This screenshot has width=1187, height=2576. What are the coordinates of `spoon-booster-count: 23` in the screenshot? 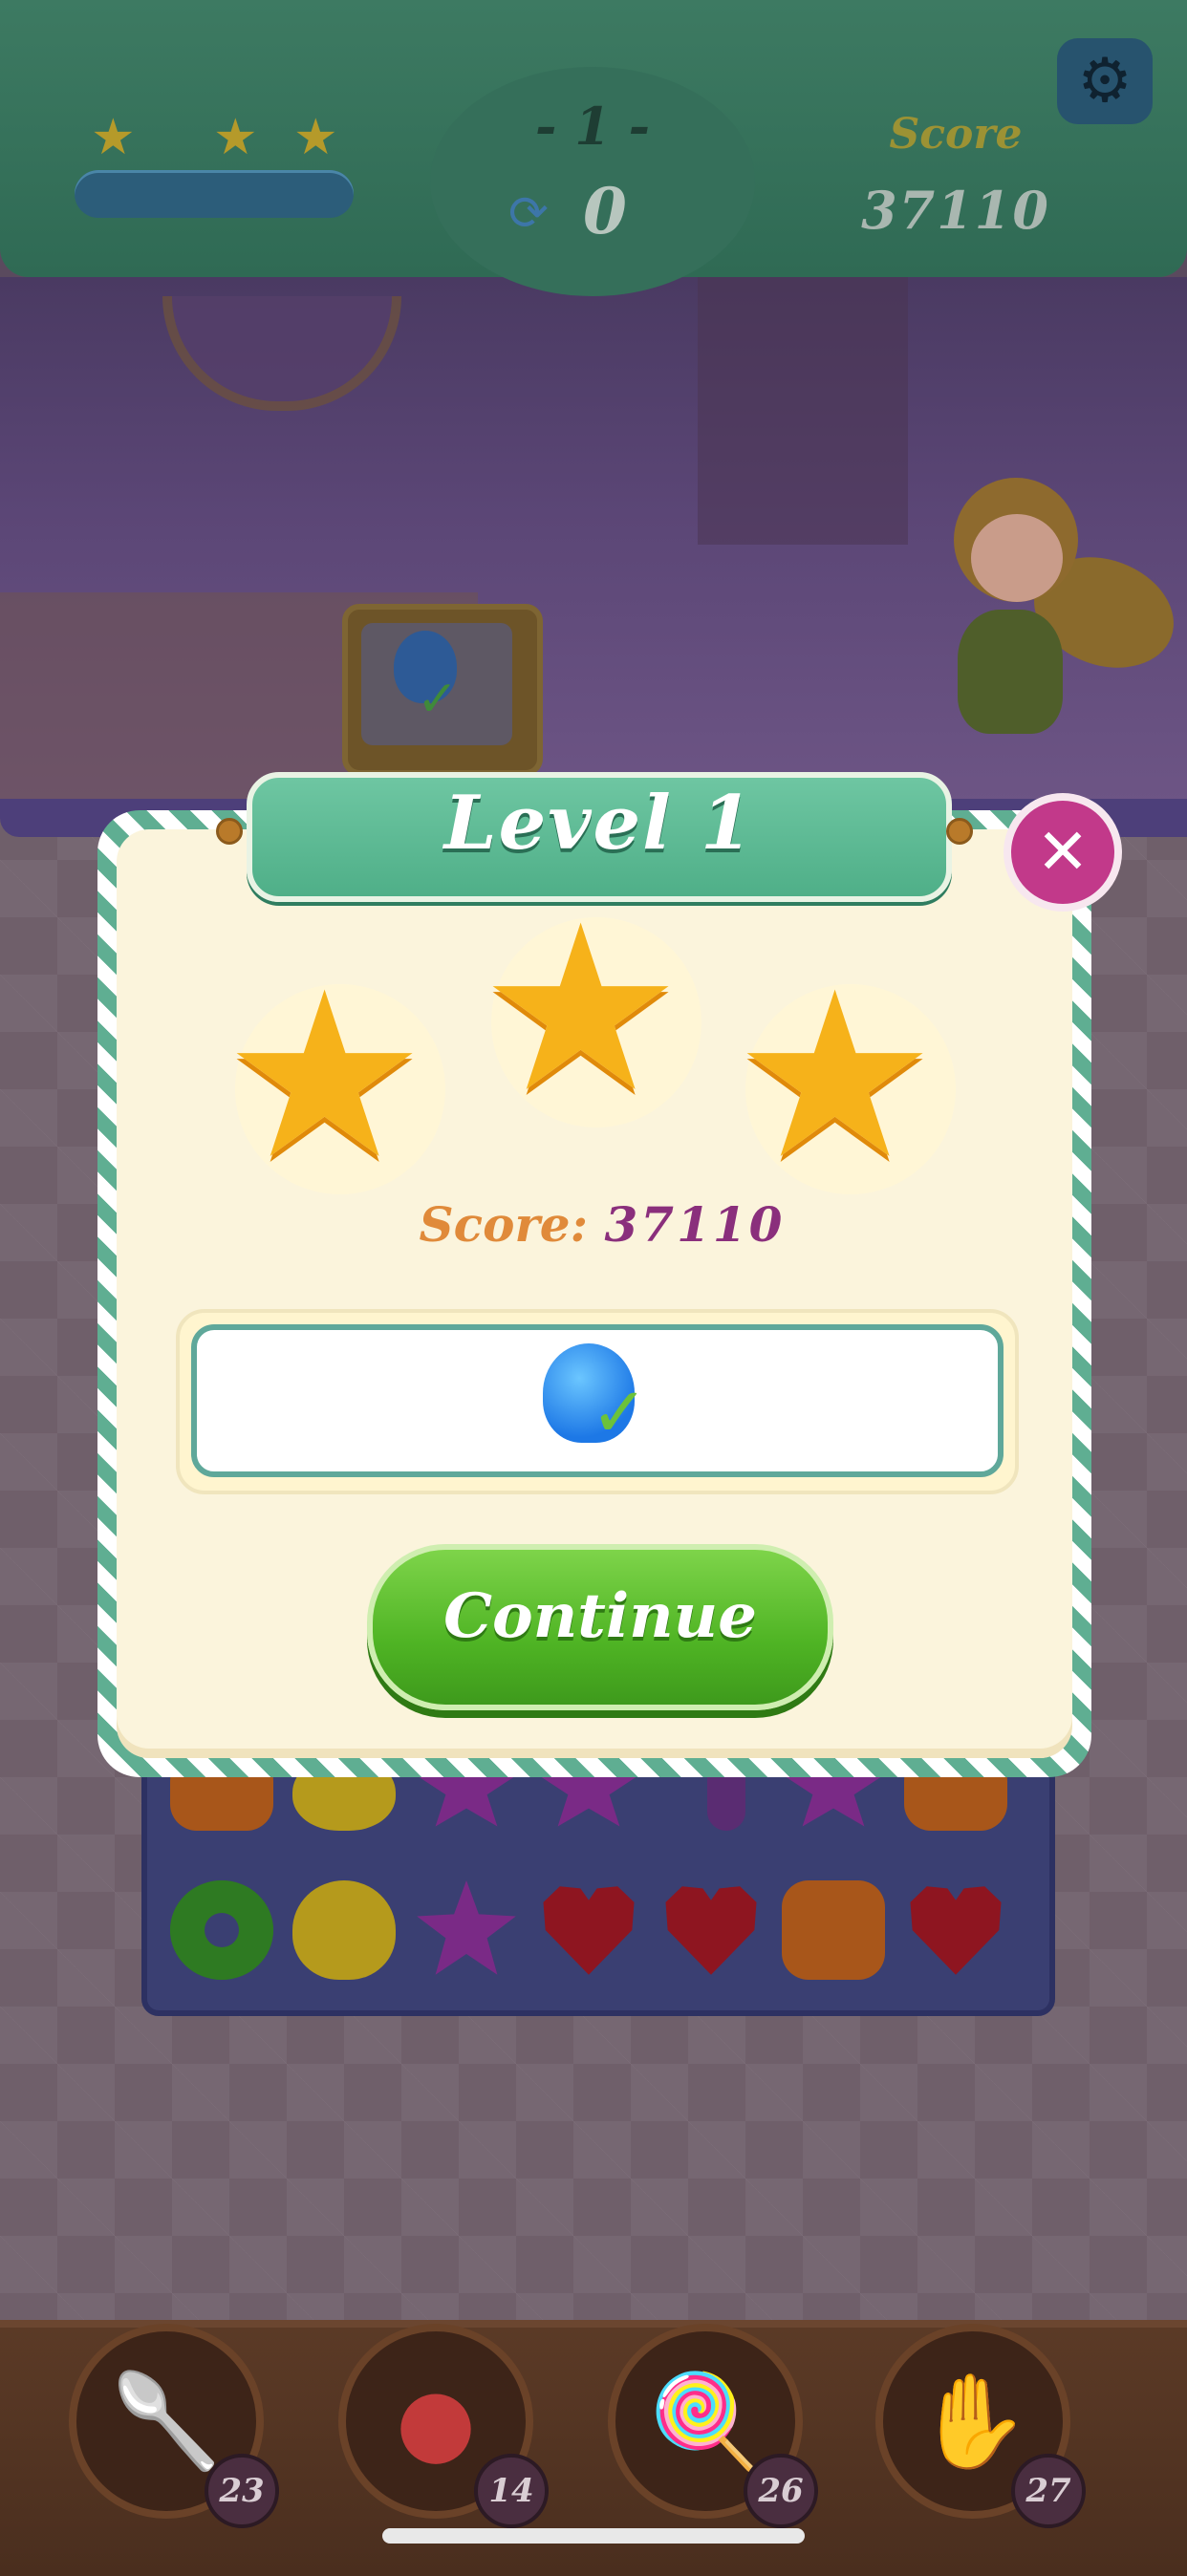 It's located at (242, 2491).